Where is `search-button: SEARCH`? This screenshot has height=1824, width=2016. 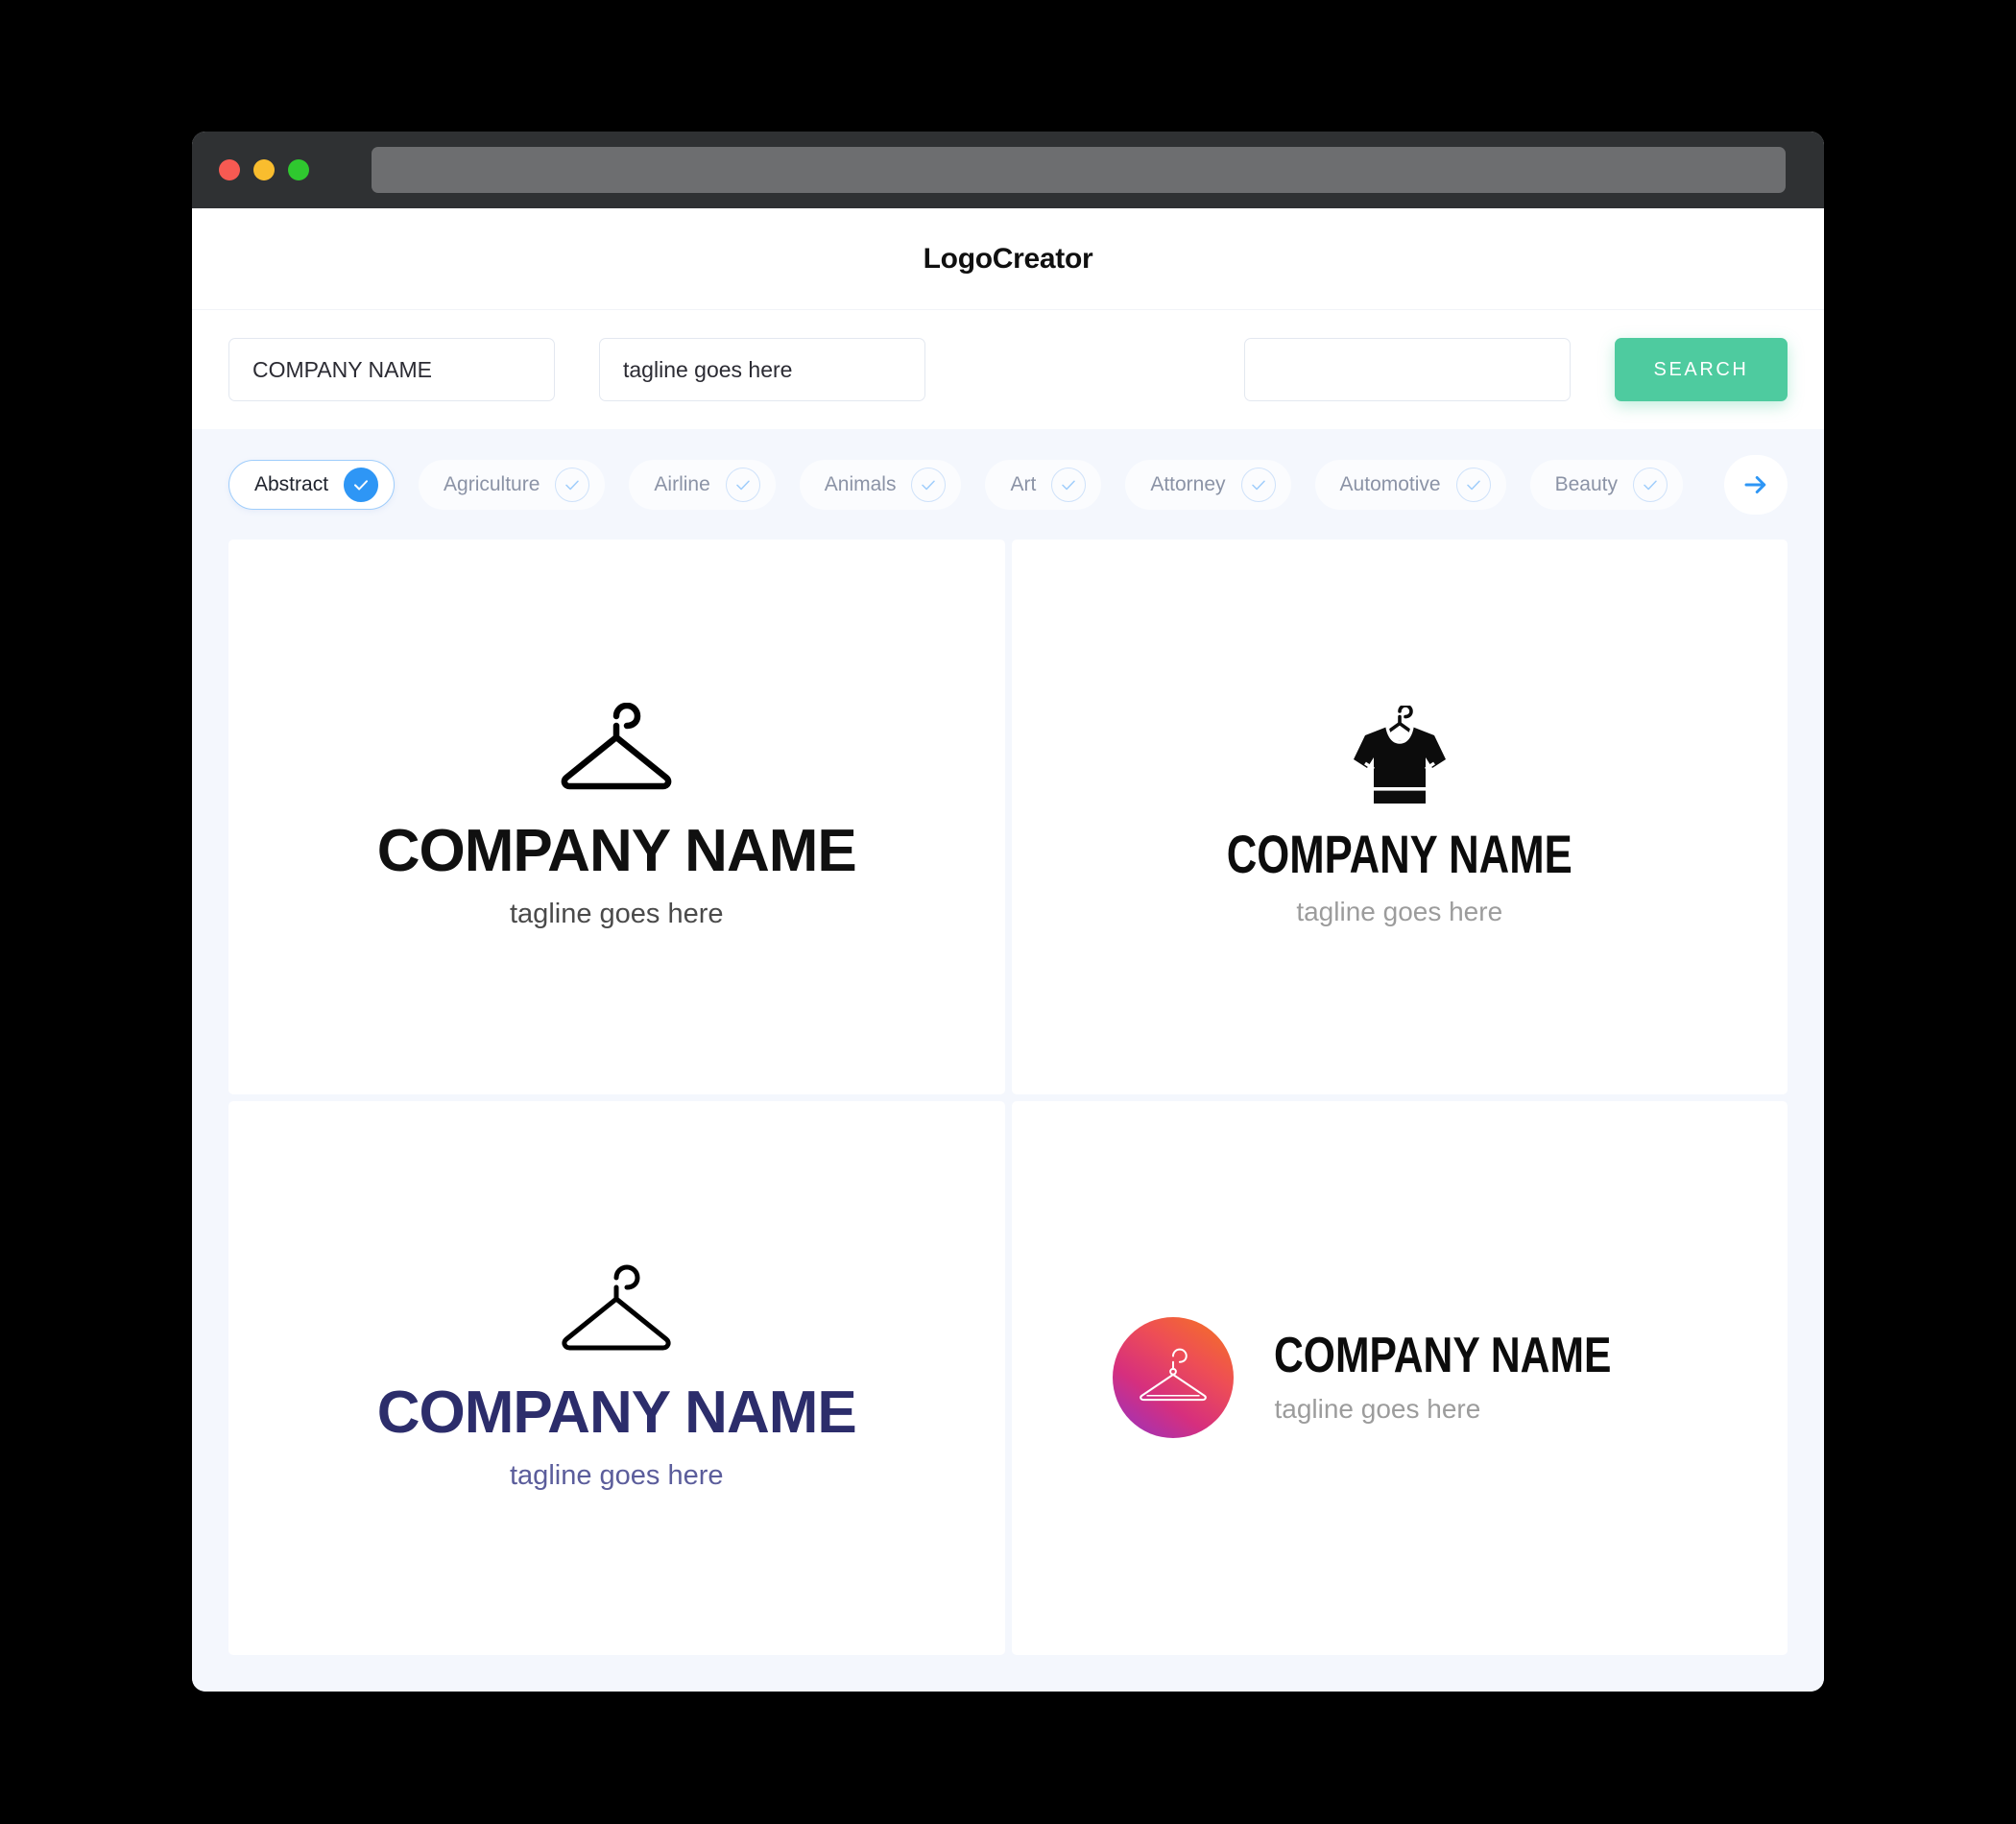 search-button: SEARCH is located at coordinates (1701, 369).